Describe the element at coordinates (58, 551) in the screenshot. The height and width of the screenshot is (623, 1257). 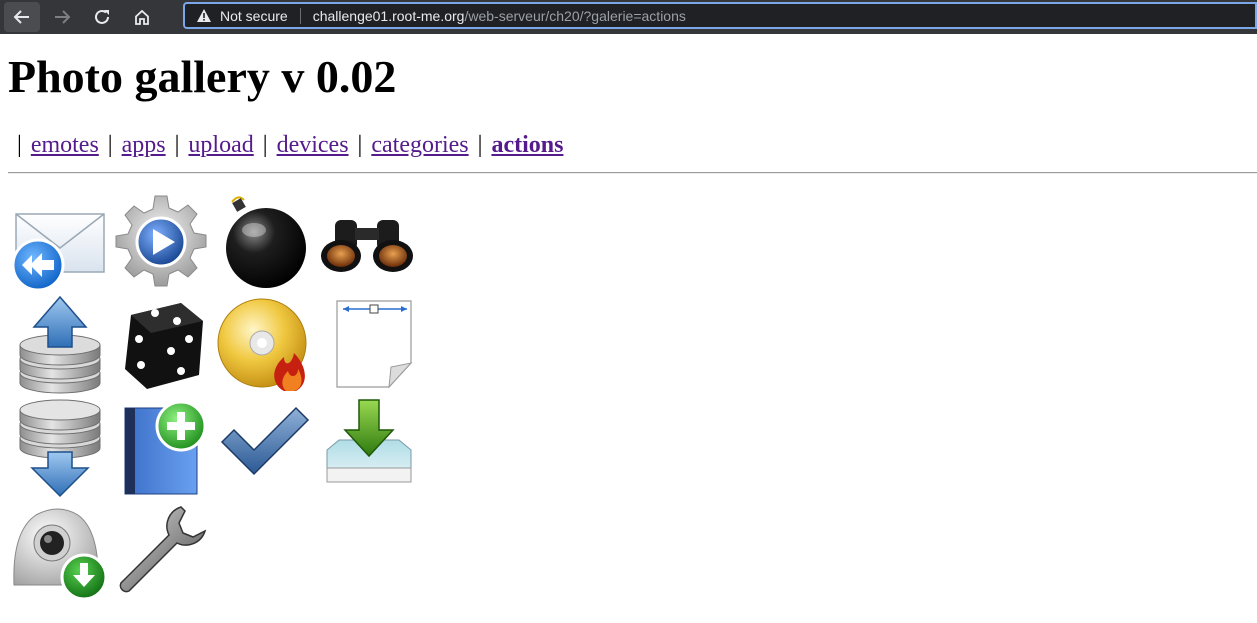
I see `webcam-download-icon` at that location.